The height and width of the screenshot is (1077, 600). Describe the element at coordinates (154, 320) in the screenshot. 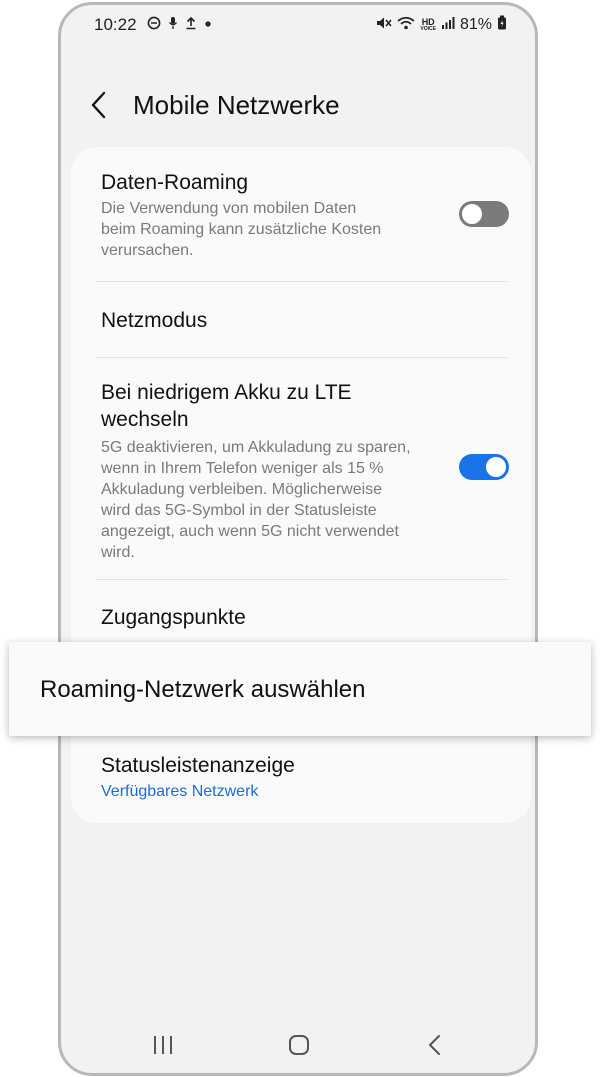

I see `network-mode-title: Netzmodus` at that location.